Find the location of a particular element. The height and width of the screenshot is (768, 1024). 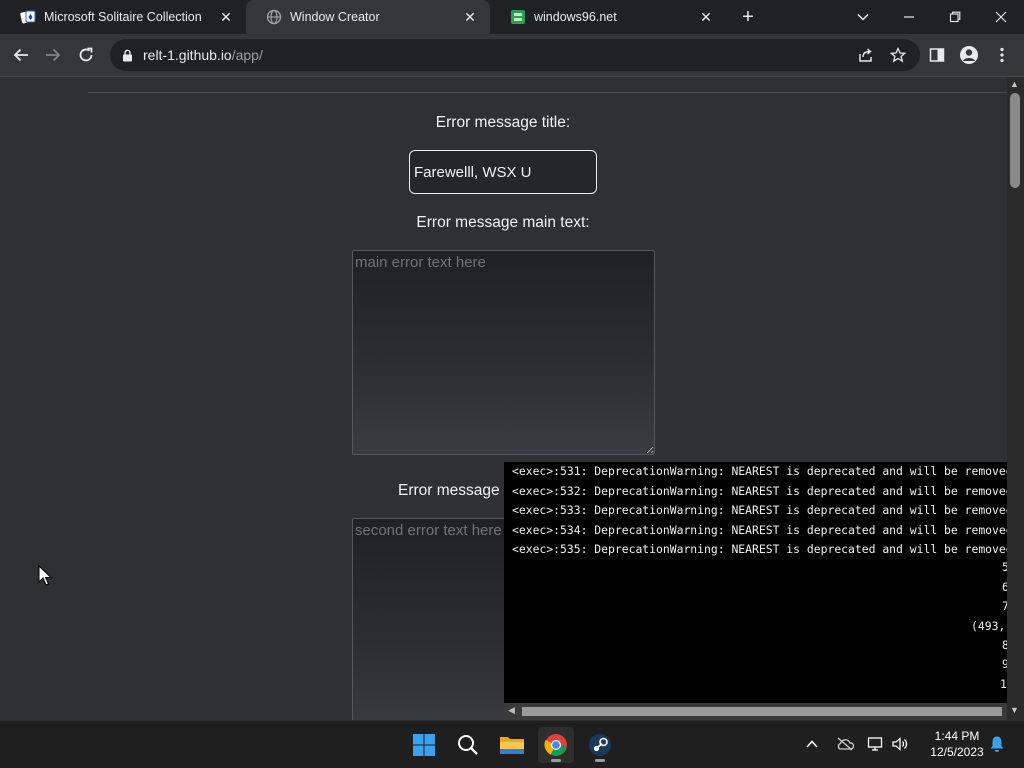

steam-taskbar-button is located at coordinates (600, 745).